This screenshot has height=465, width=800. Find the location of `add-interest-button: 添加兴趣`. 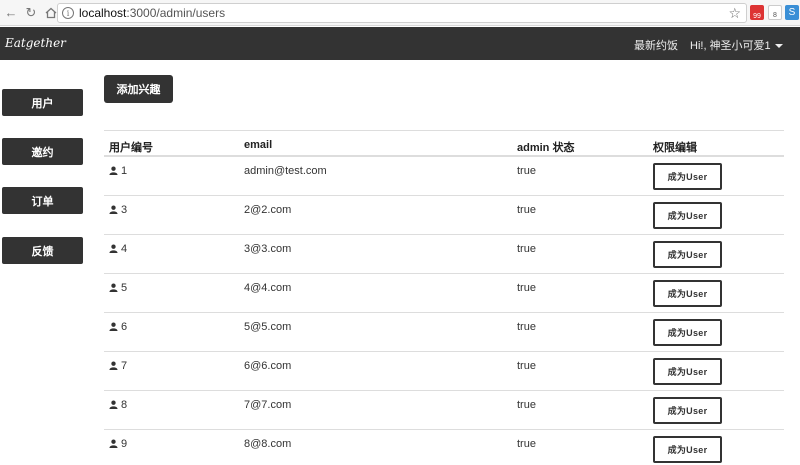

add-interest-button: 添加兴趣 is located at coordinates (138, 89).